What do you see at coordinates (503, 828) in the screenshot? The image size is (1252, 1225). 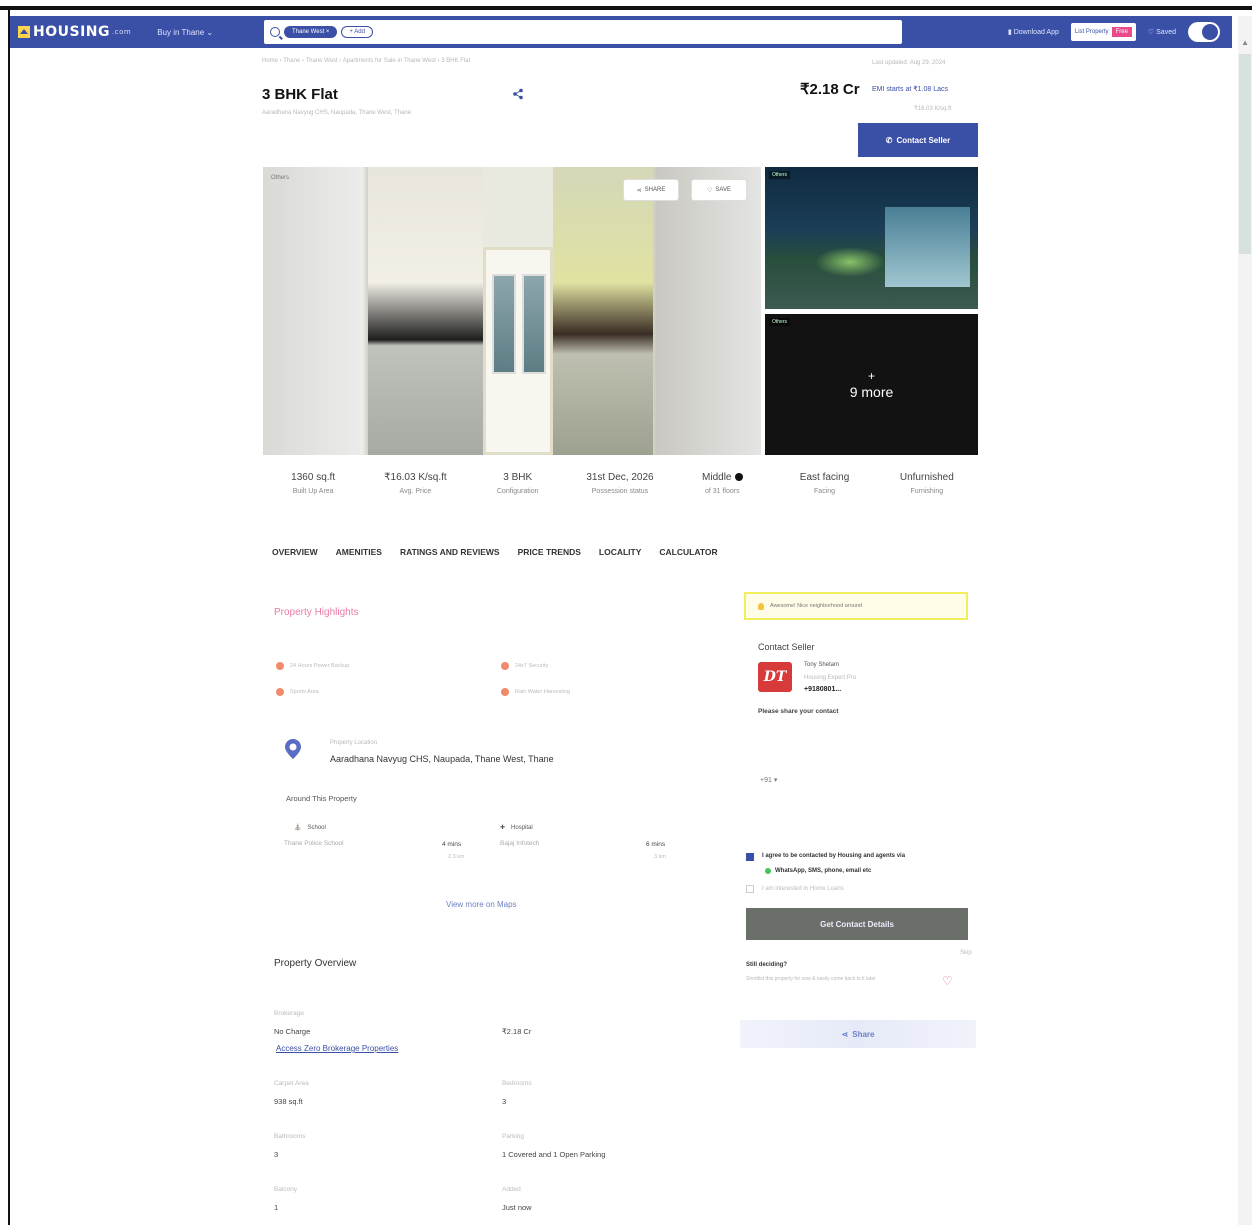 I see `hospital-icon: ✚` at bounding box center [503, 828].